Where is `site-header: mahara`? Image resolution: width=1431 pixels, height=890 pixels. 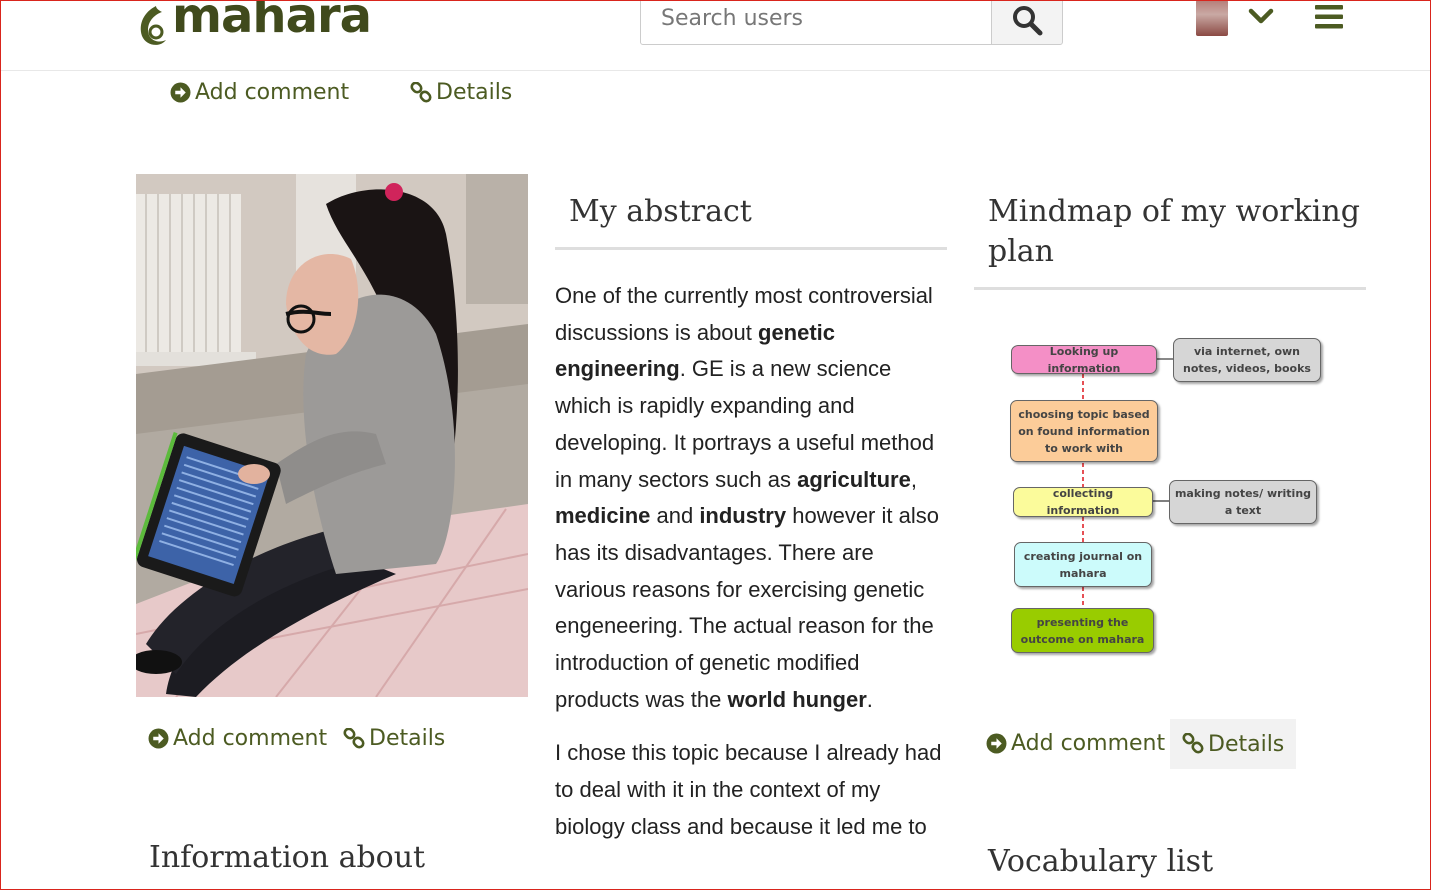 site-header: mahara is located at coordinates (715, 35).